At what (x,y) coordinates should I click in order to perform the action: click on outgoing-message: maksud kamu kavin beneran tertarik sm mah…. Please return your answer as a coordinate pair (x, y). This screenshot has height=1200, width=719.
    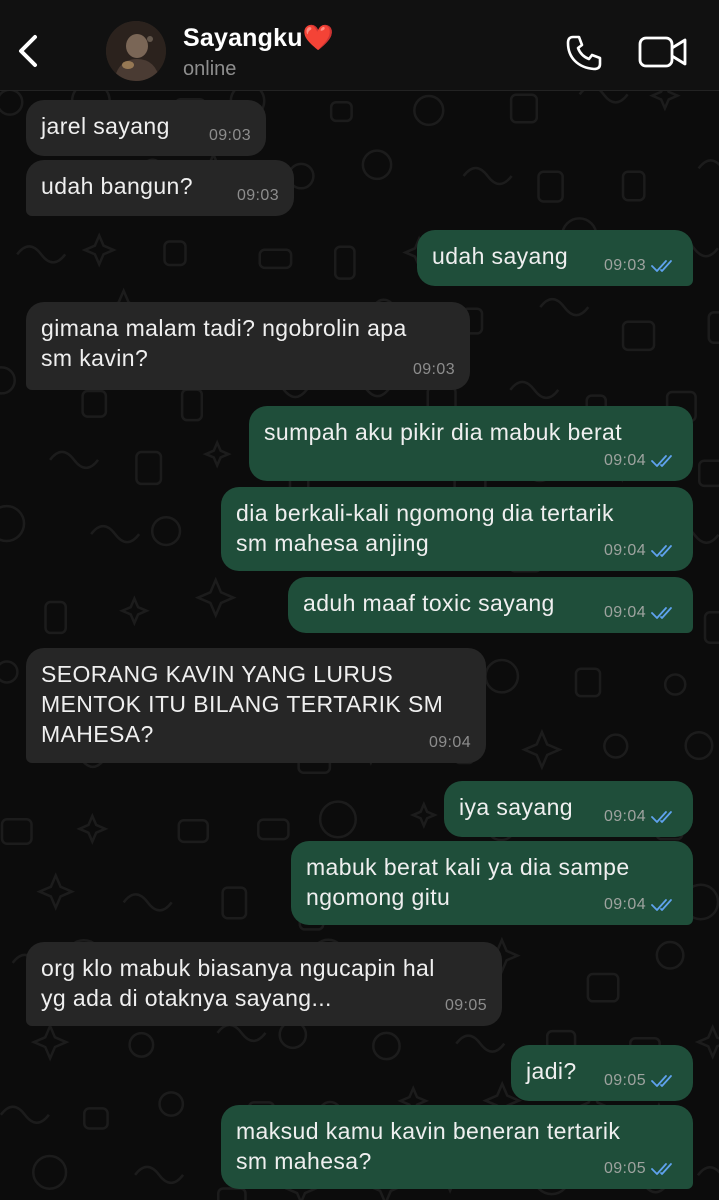
    Looking at the image, I should click on (457, 1147).